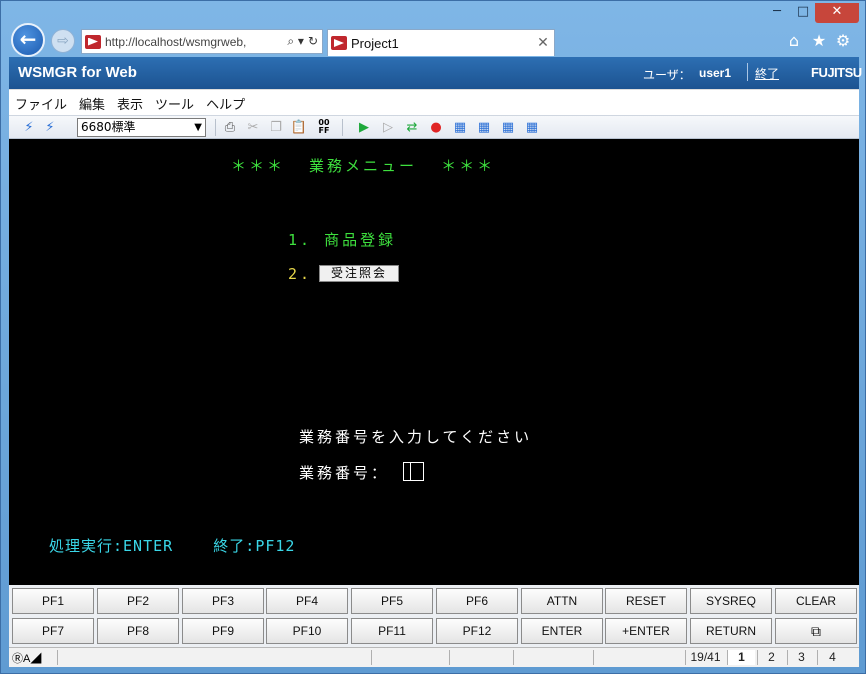  I want to click on session-tab-3: 3, so click(801, 657).